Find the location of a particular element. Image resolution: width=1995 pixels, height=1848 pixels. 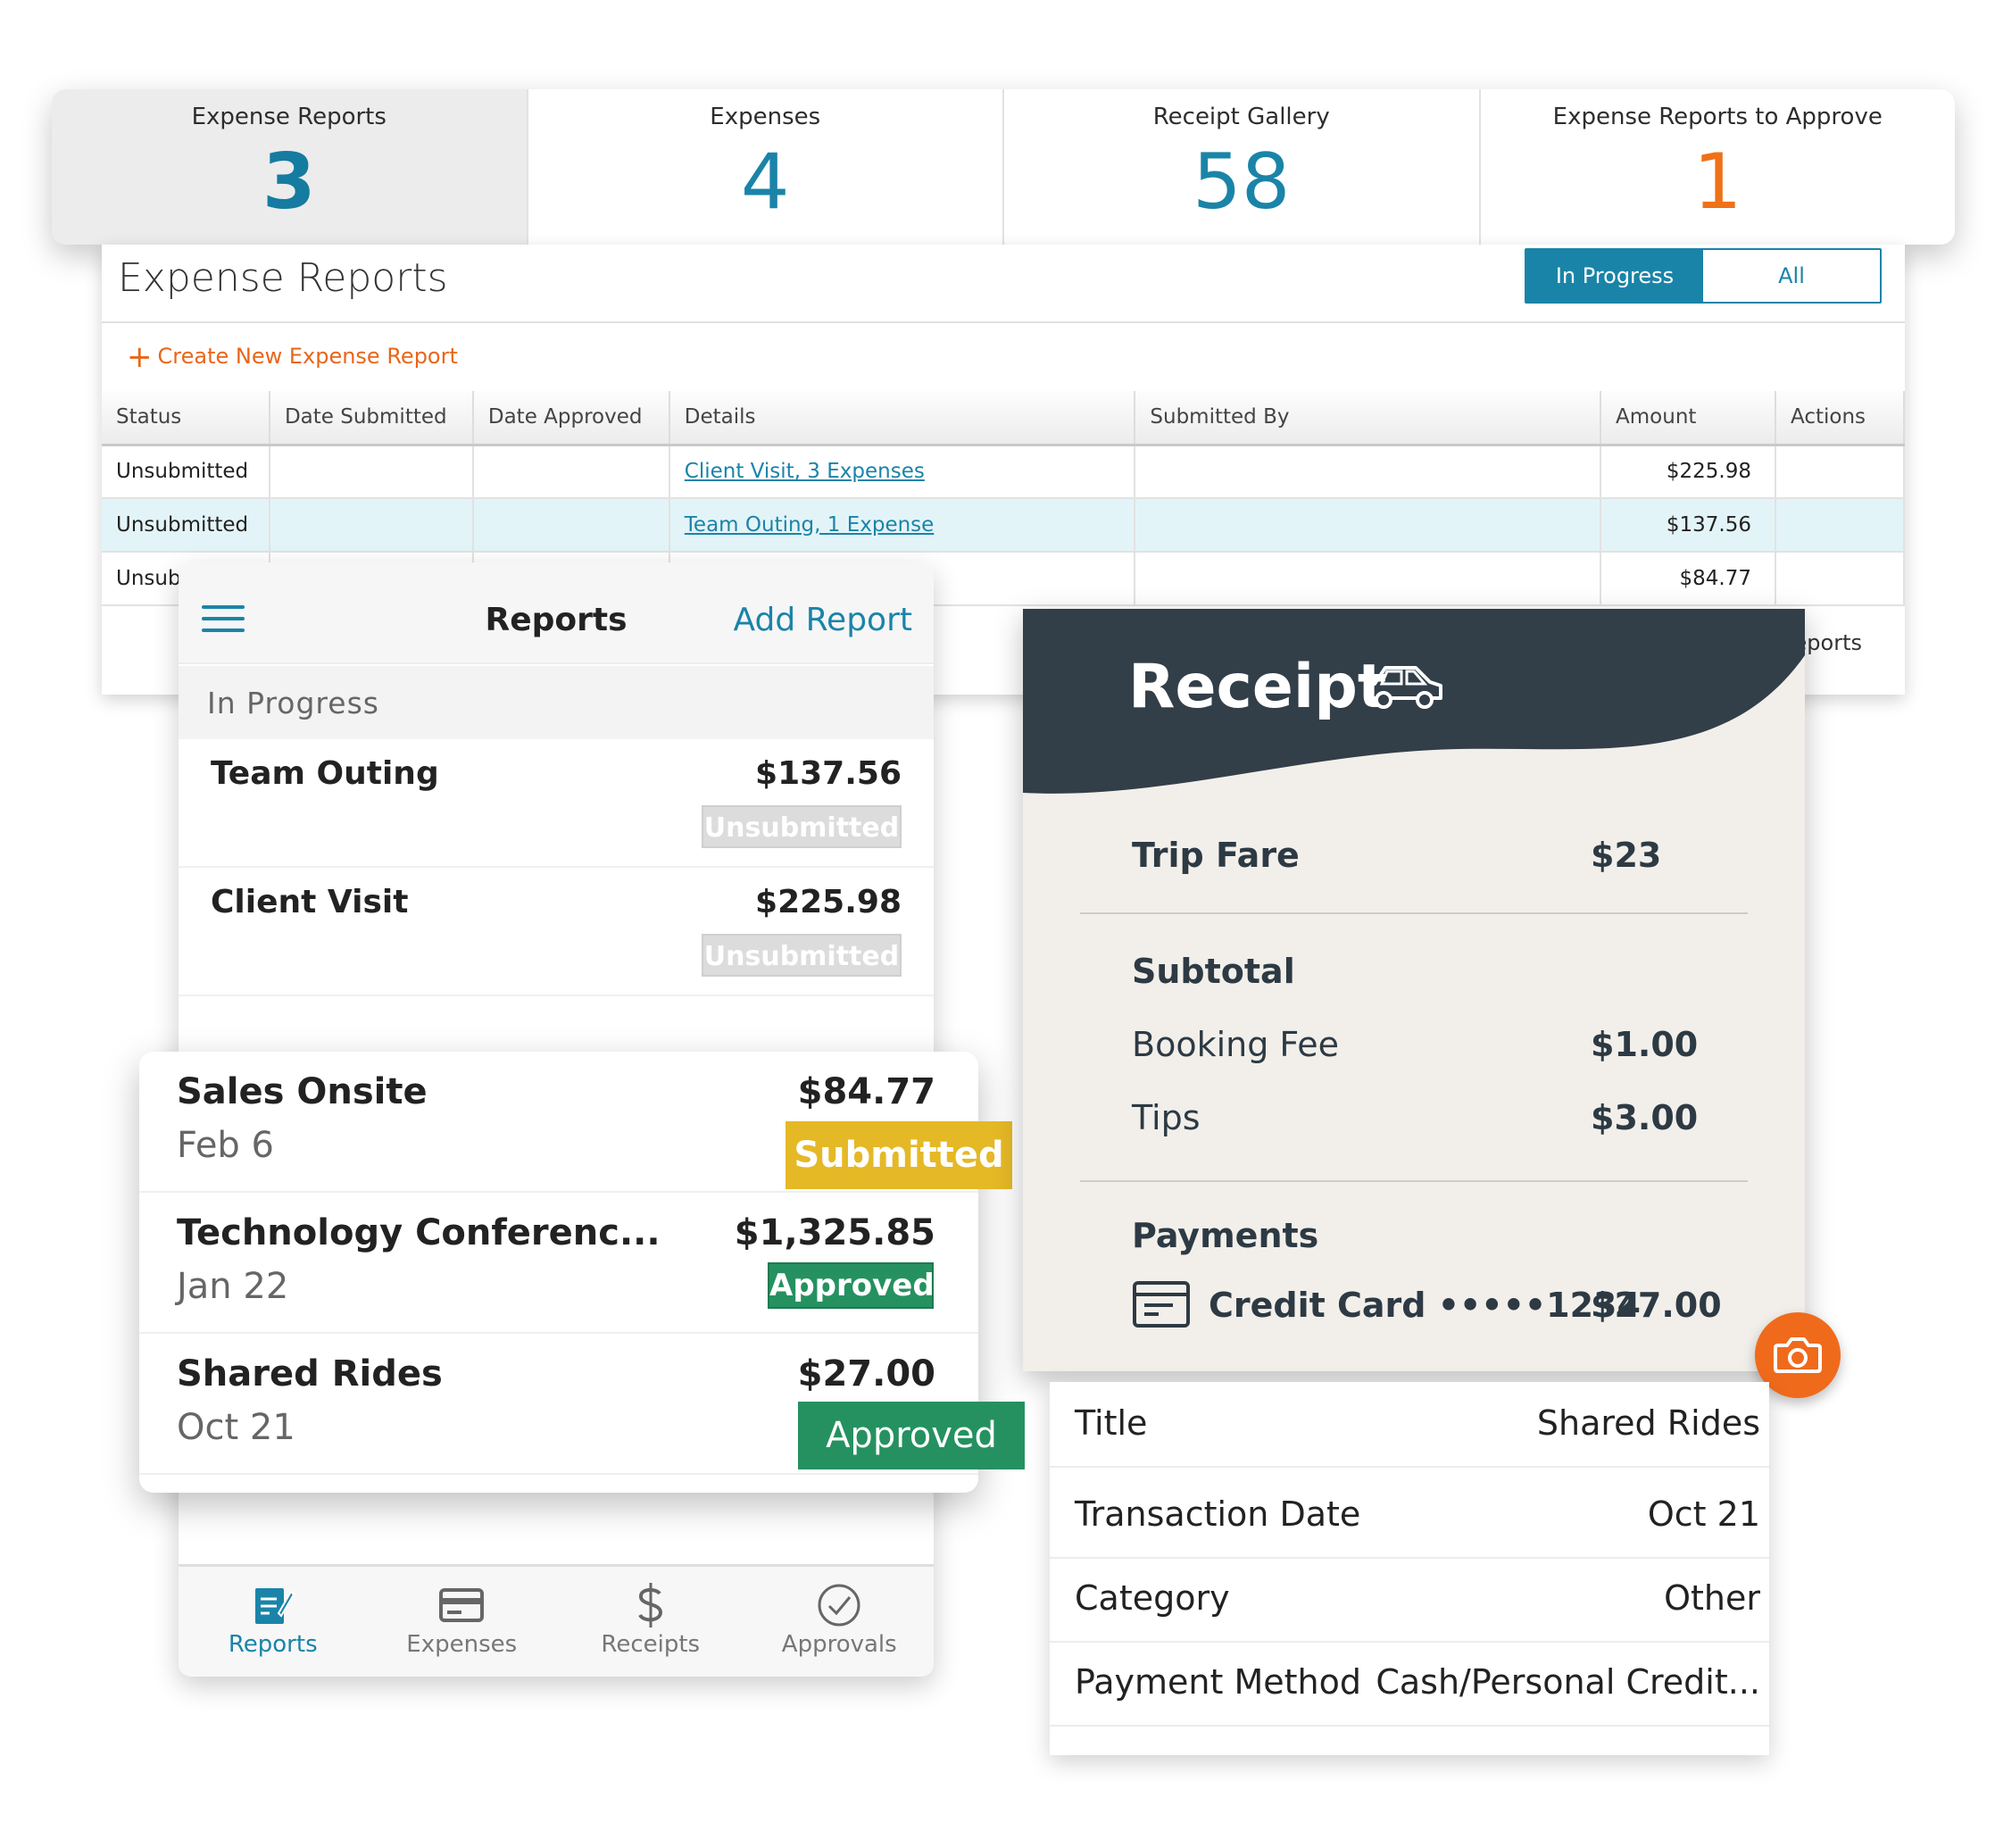

bottom-tab-bar: Reports Expenses Receipts Approvals is located at coordinates (556, 1620).